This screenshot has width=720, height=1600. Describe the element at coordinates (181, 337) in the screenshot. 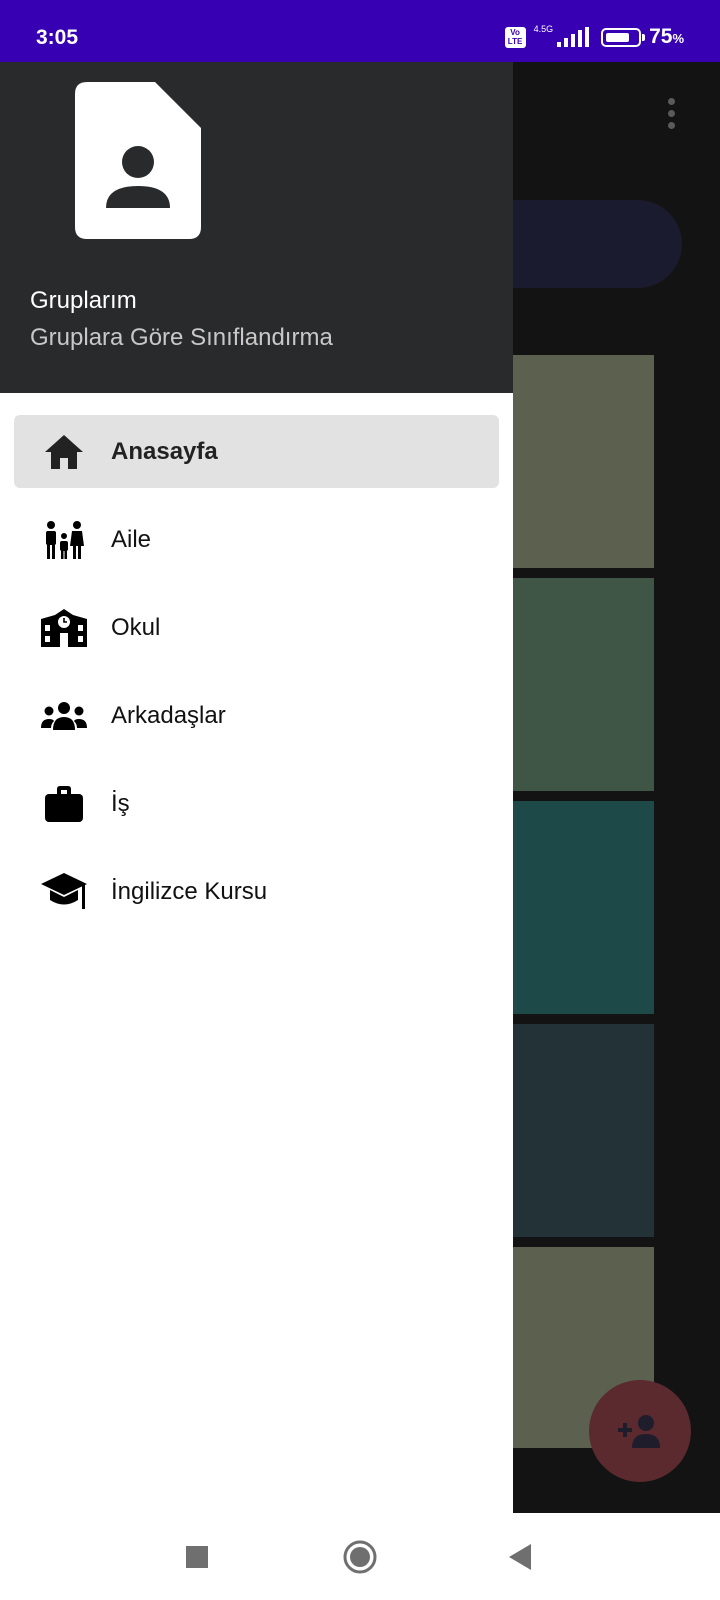

I see `drawer-subtitle: Gruplara Göre Sınıflandırma` at that location.